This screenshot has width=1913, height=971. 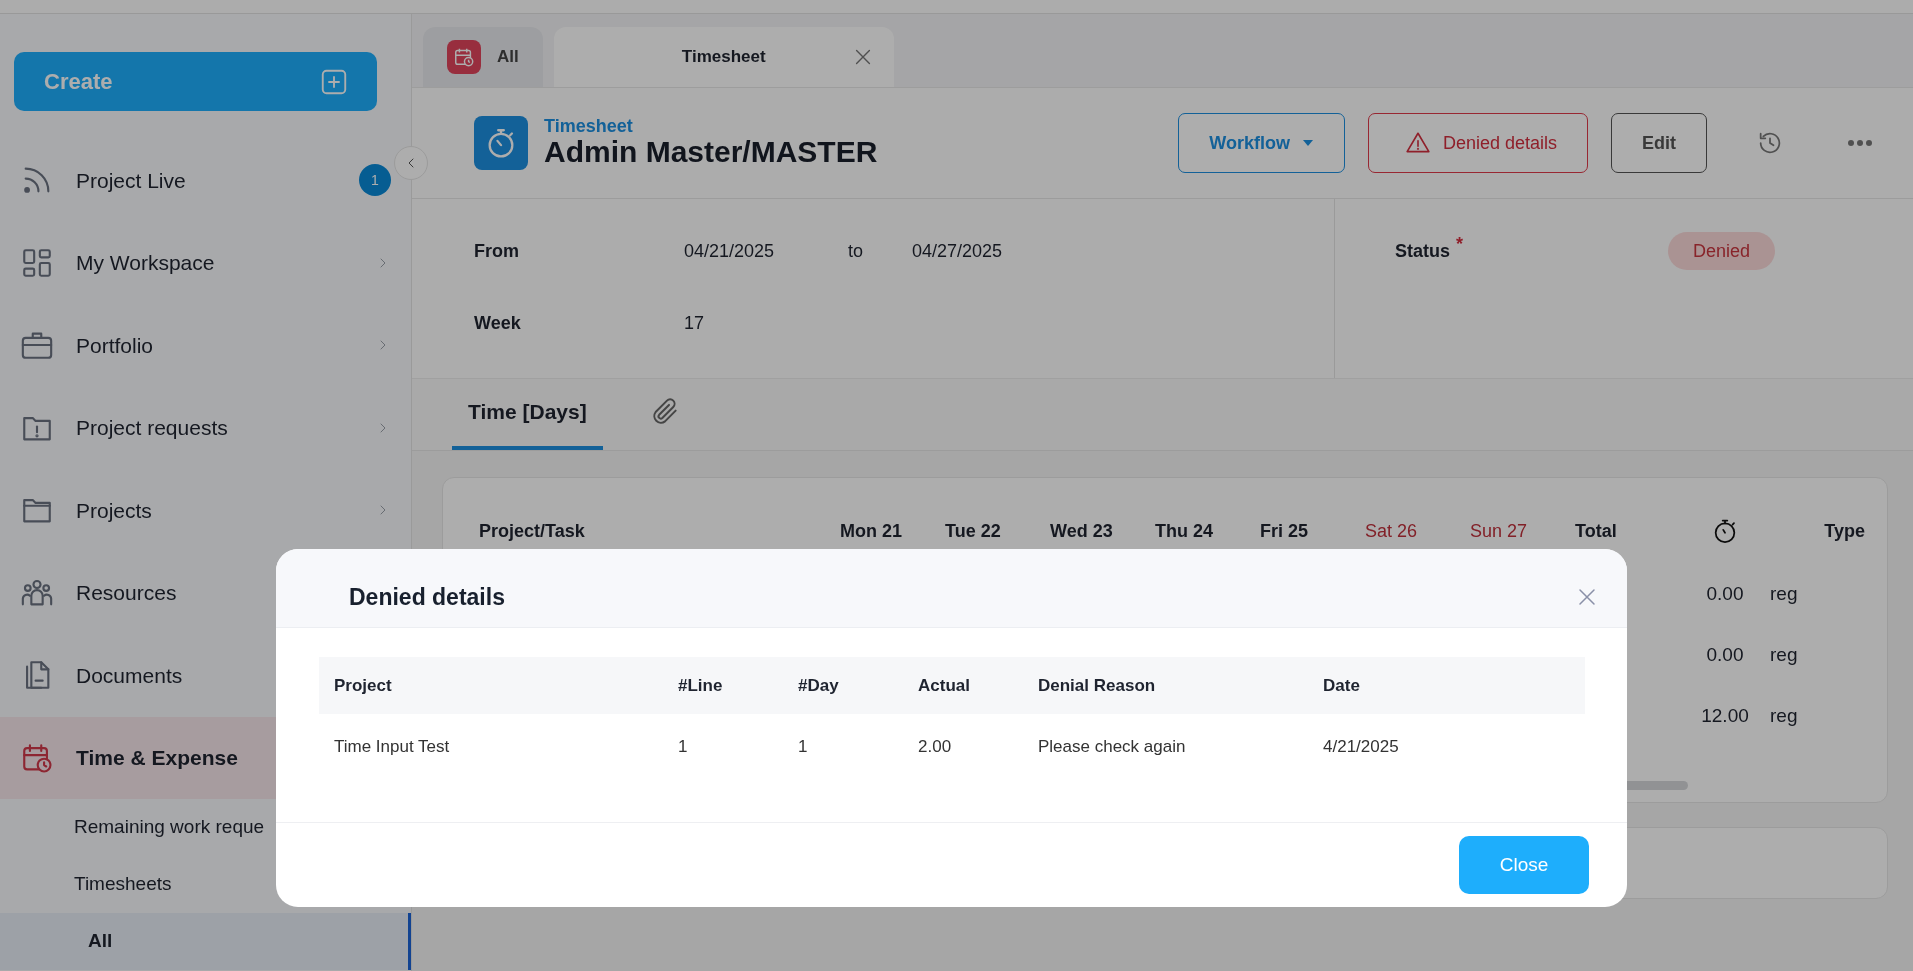 I want to click on stopwatch-icon, so click(x=501, y=143).